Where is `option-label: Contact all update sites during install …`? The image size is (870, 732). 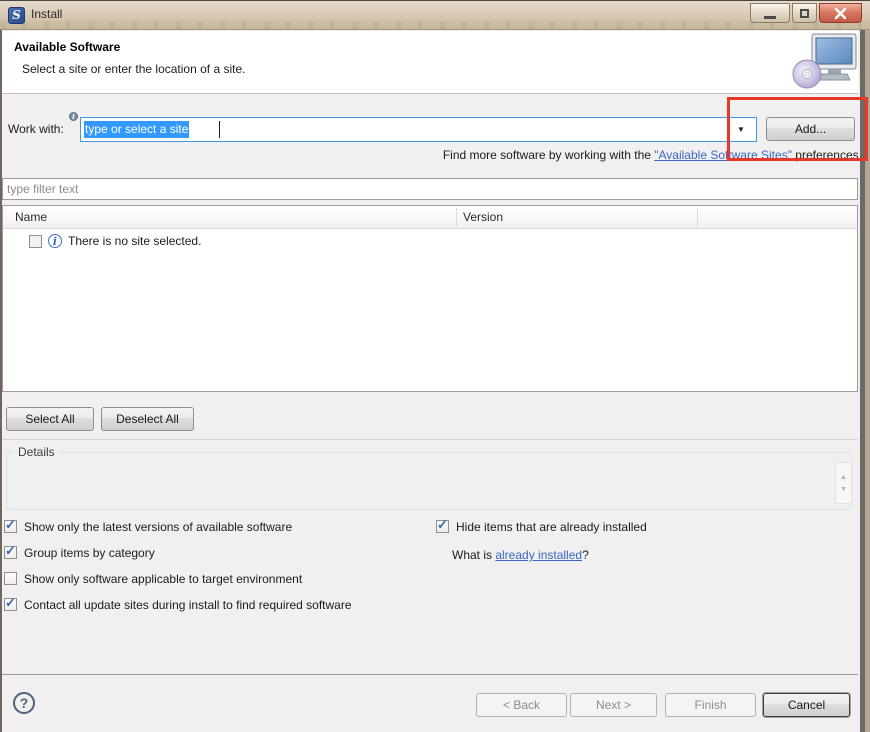
option-label: Contact all update sites during install … is located at coordinates (188, 605).